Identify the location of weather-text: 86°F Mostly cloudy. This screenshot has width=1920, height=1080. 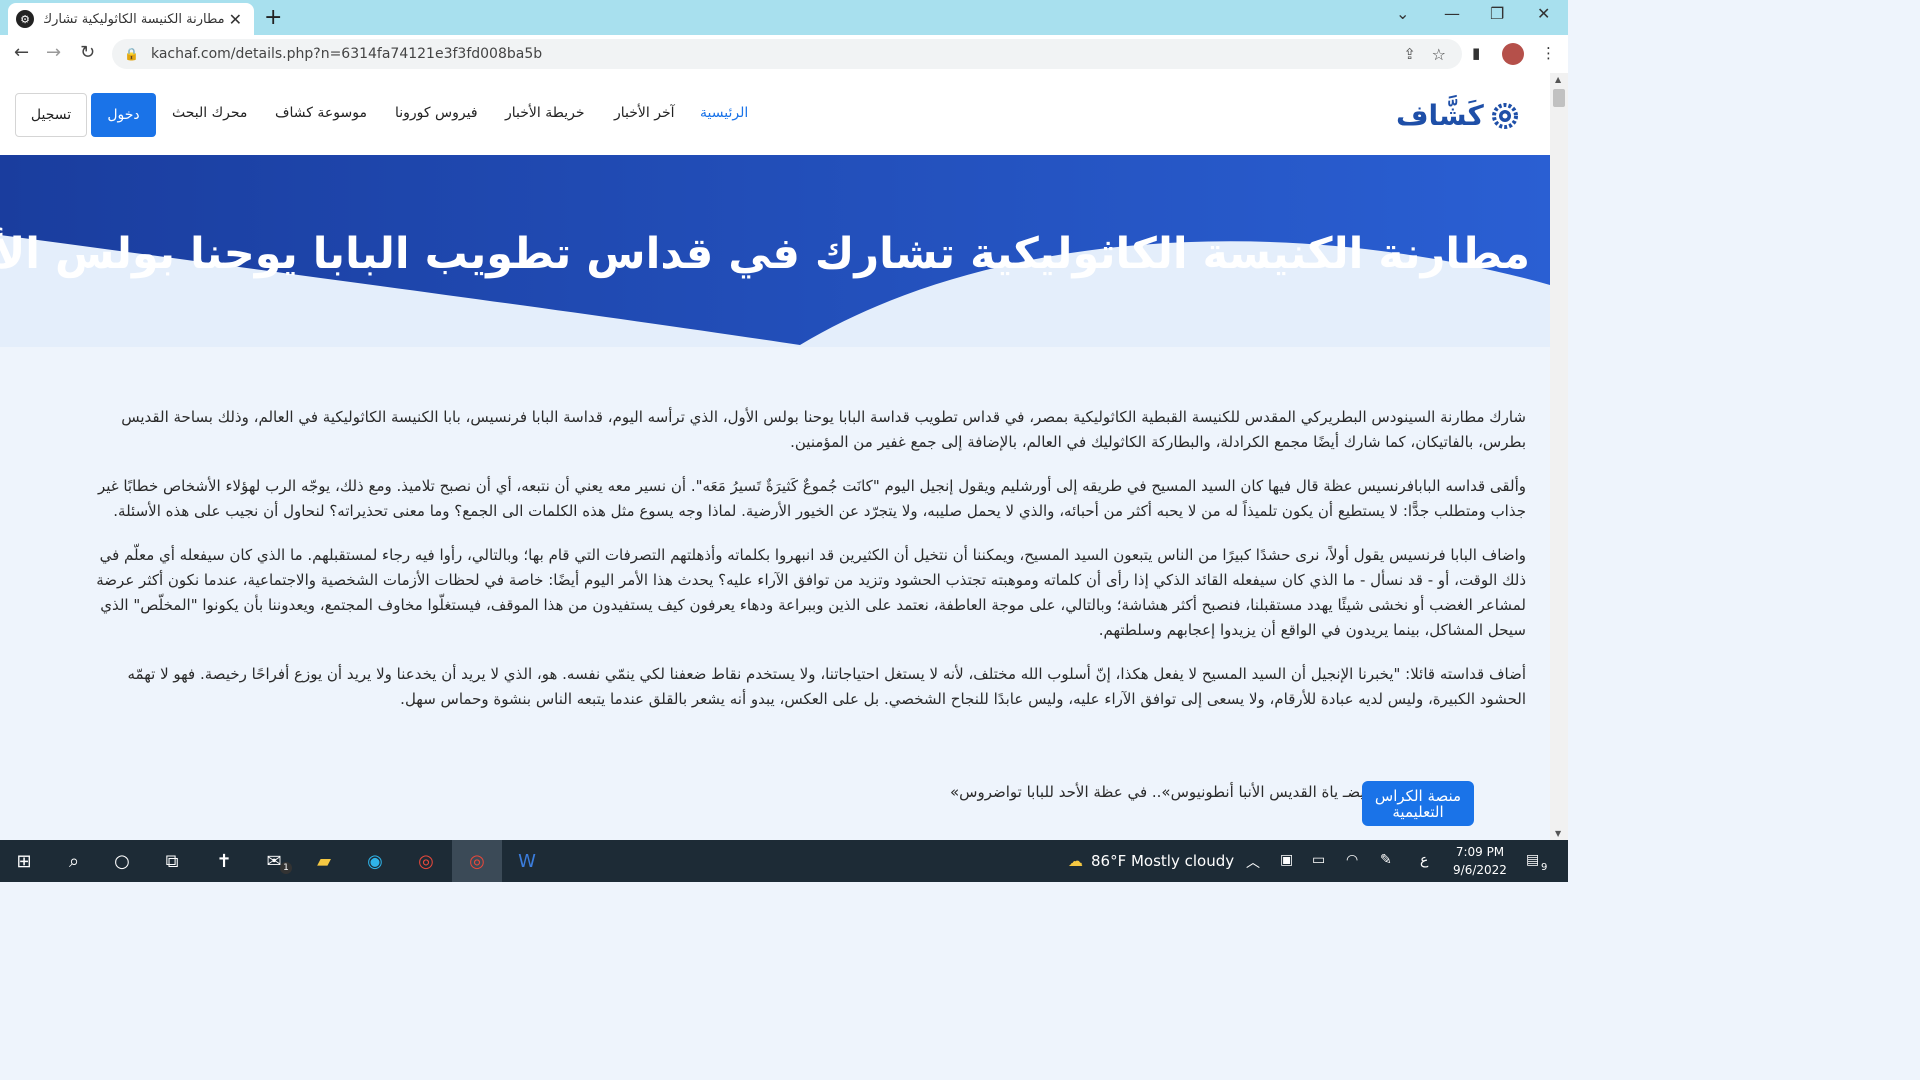
(1163, 861).